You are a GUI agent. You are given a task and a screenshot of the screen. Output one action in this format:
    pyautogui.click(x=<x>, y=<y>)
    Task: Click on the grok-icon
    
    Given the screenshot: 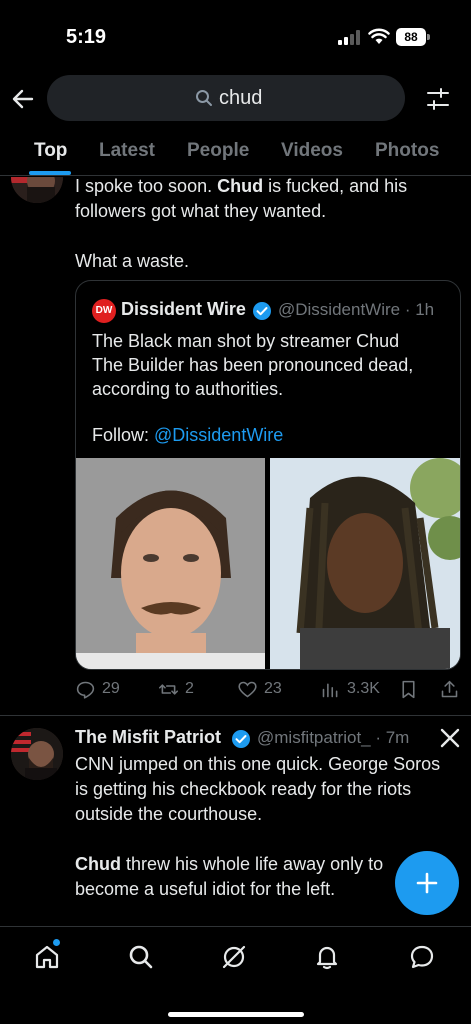 What is the action you would take?
    pyautogui.click(x=234, y=957)
    